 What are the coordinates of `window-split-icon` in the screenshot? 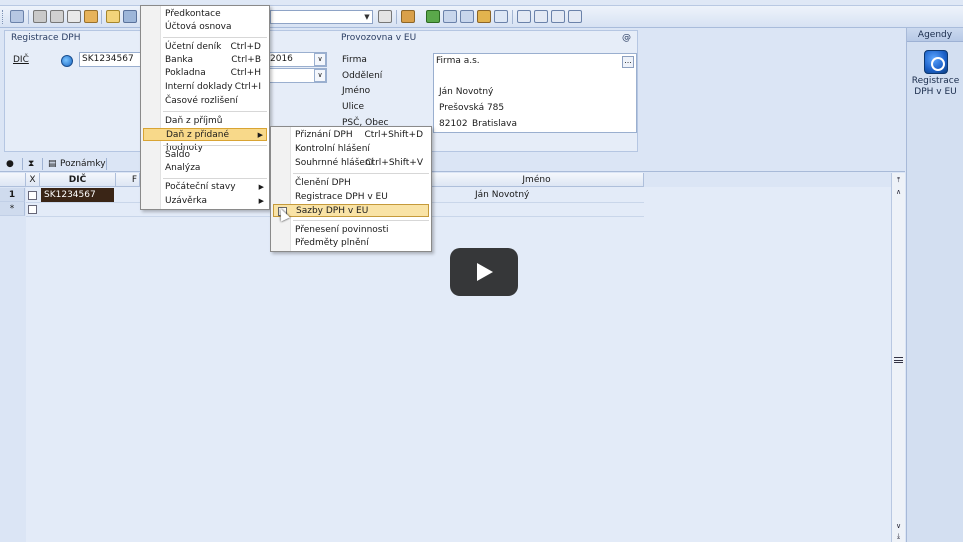 It's located at (541, 16).